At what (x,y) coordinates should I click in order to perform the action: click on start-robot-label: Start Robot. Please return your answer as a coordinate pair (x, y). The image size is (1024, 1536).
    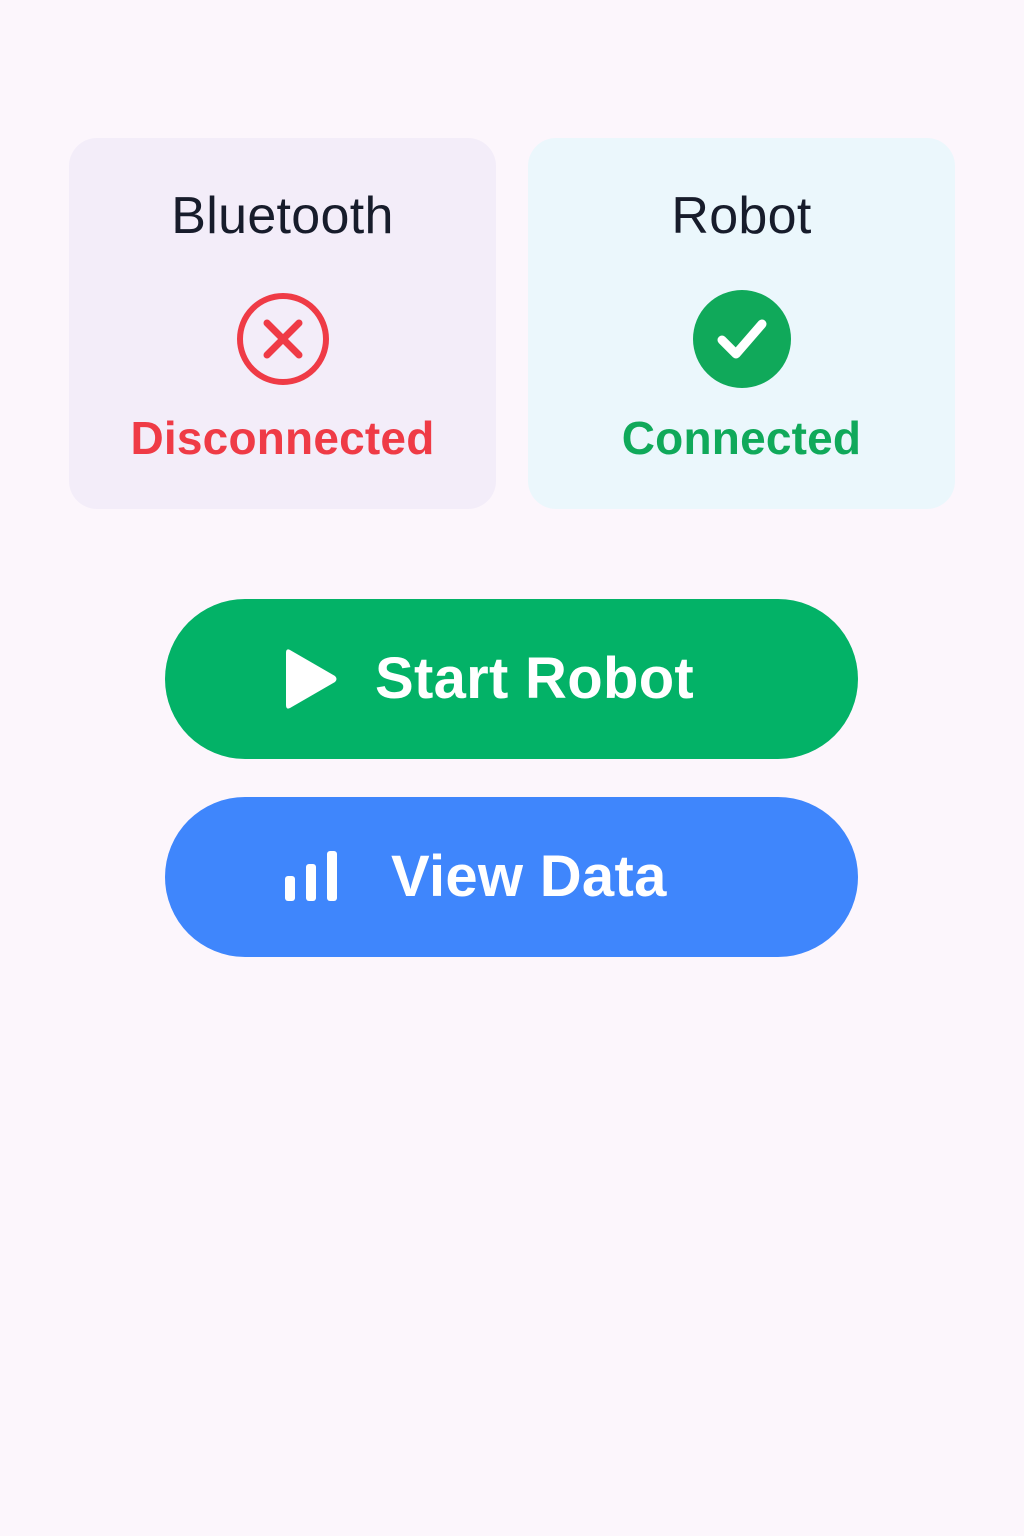
    Looking at the image, I should click on (535, 678).